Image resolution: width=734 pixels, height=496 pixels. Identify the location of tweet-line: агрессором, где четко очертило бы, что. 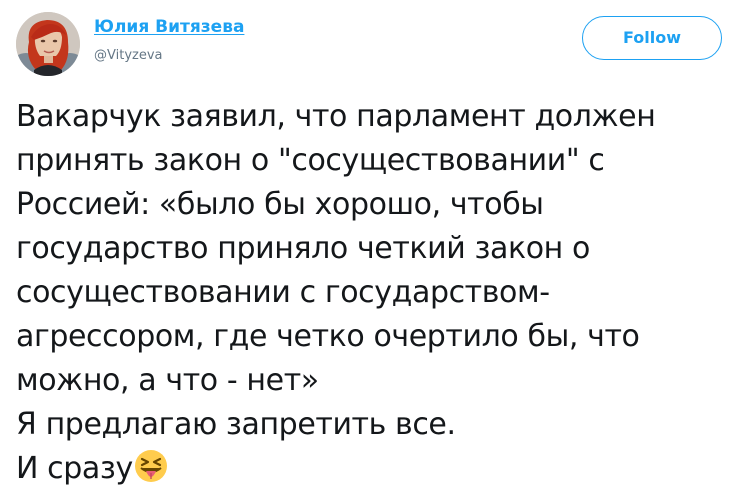
(328, 336).